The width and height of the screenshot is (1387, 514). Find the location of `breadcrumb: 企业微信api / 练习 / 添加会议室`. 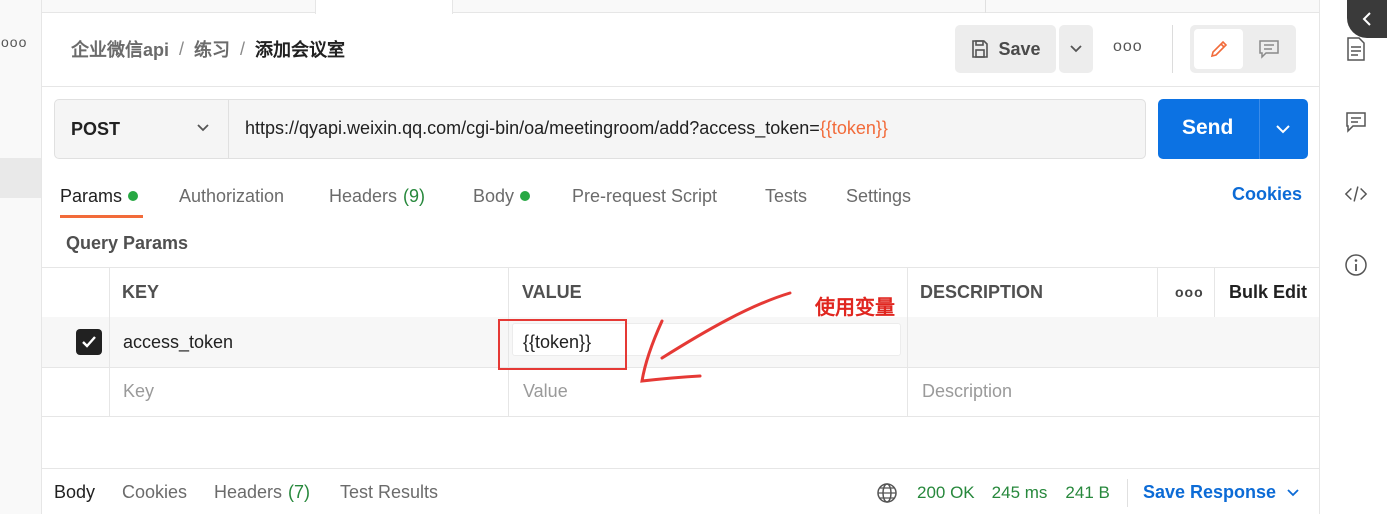

breadcrumb: 企业微信api / 练习 / 添加会议室 is located at coordinates (208, 49).